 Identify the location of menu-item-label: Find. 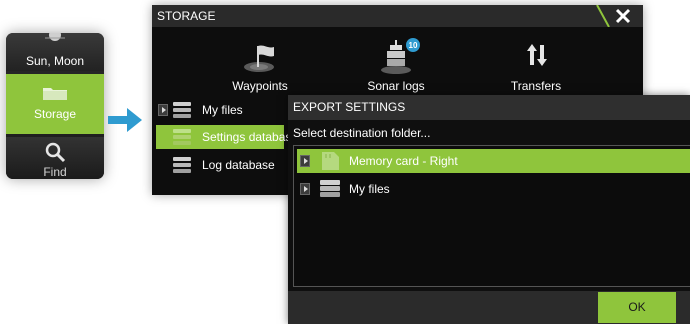
(55, 172).